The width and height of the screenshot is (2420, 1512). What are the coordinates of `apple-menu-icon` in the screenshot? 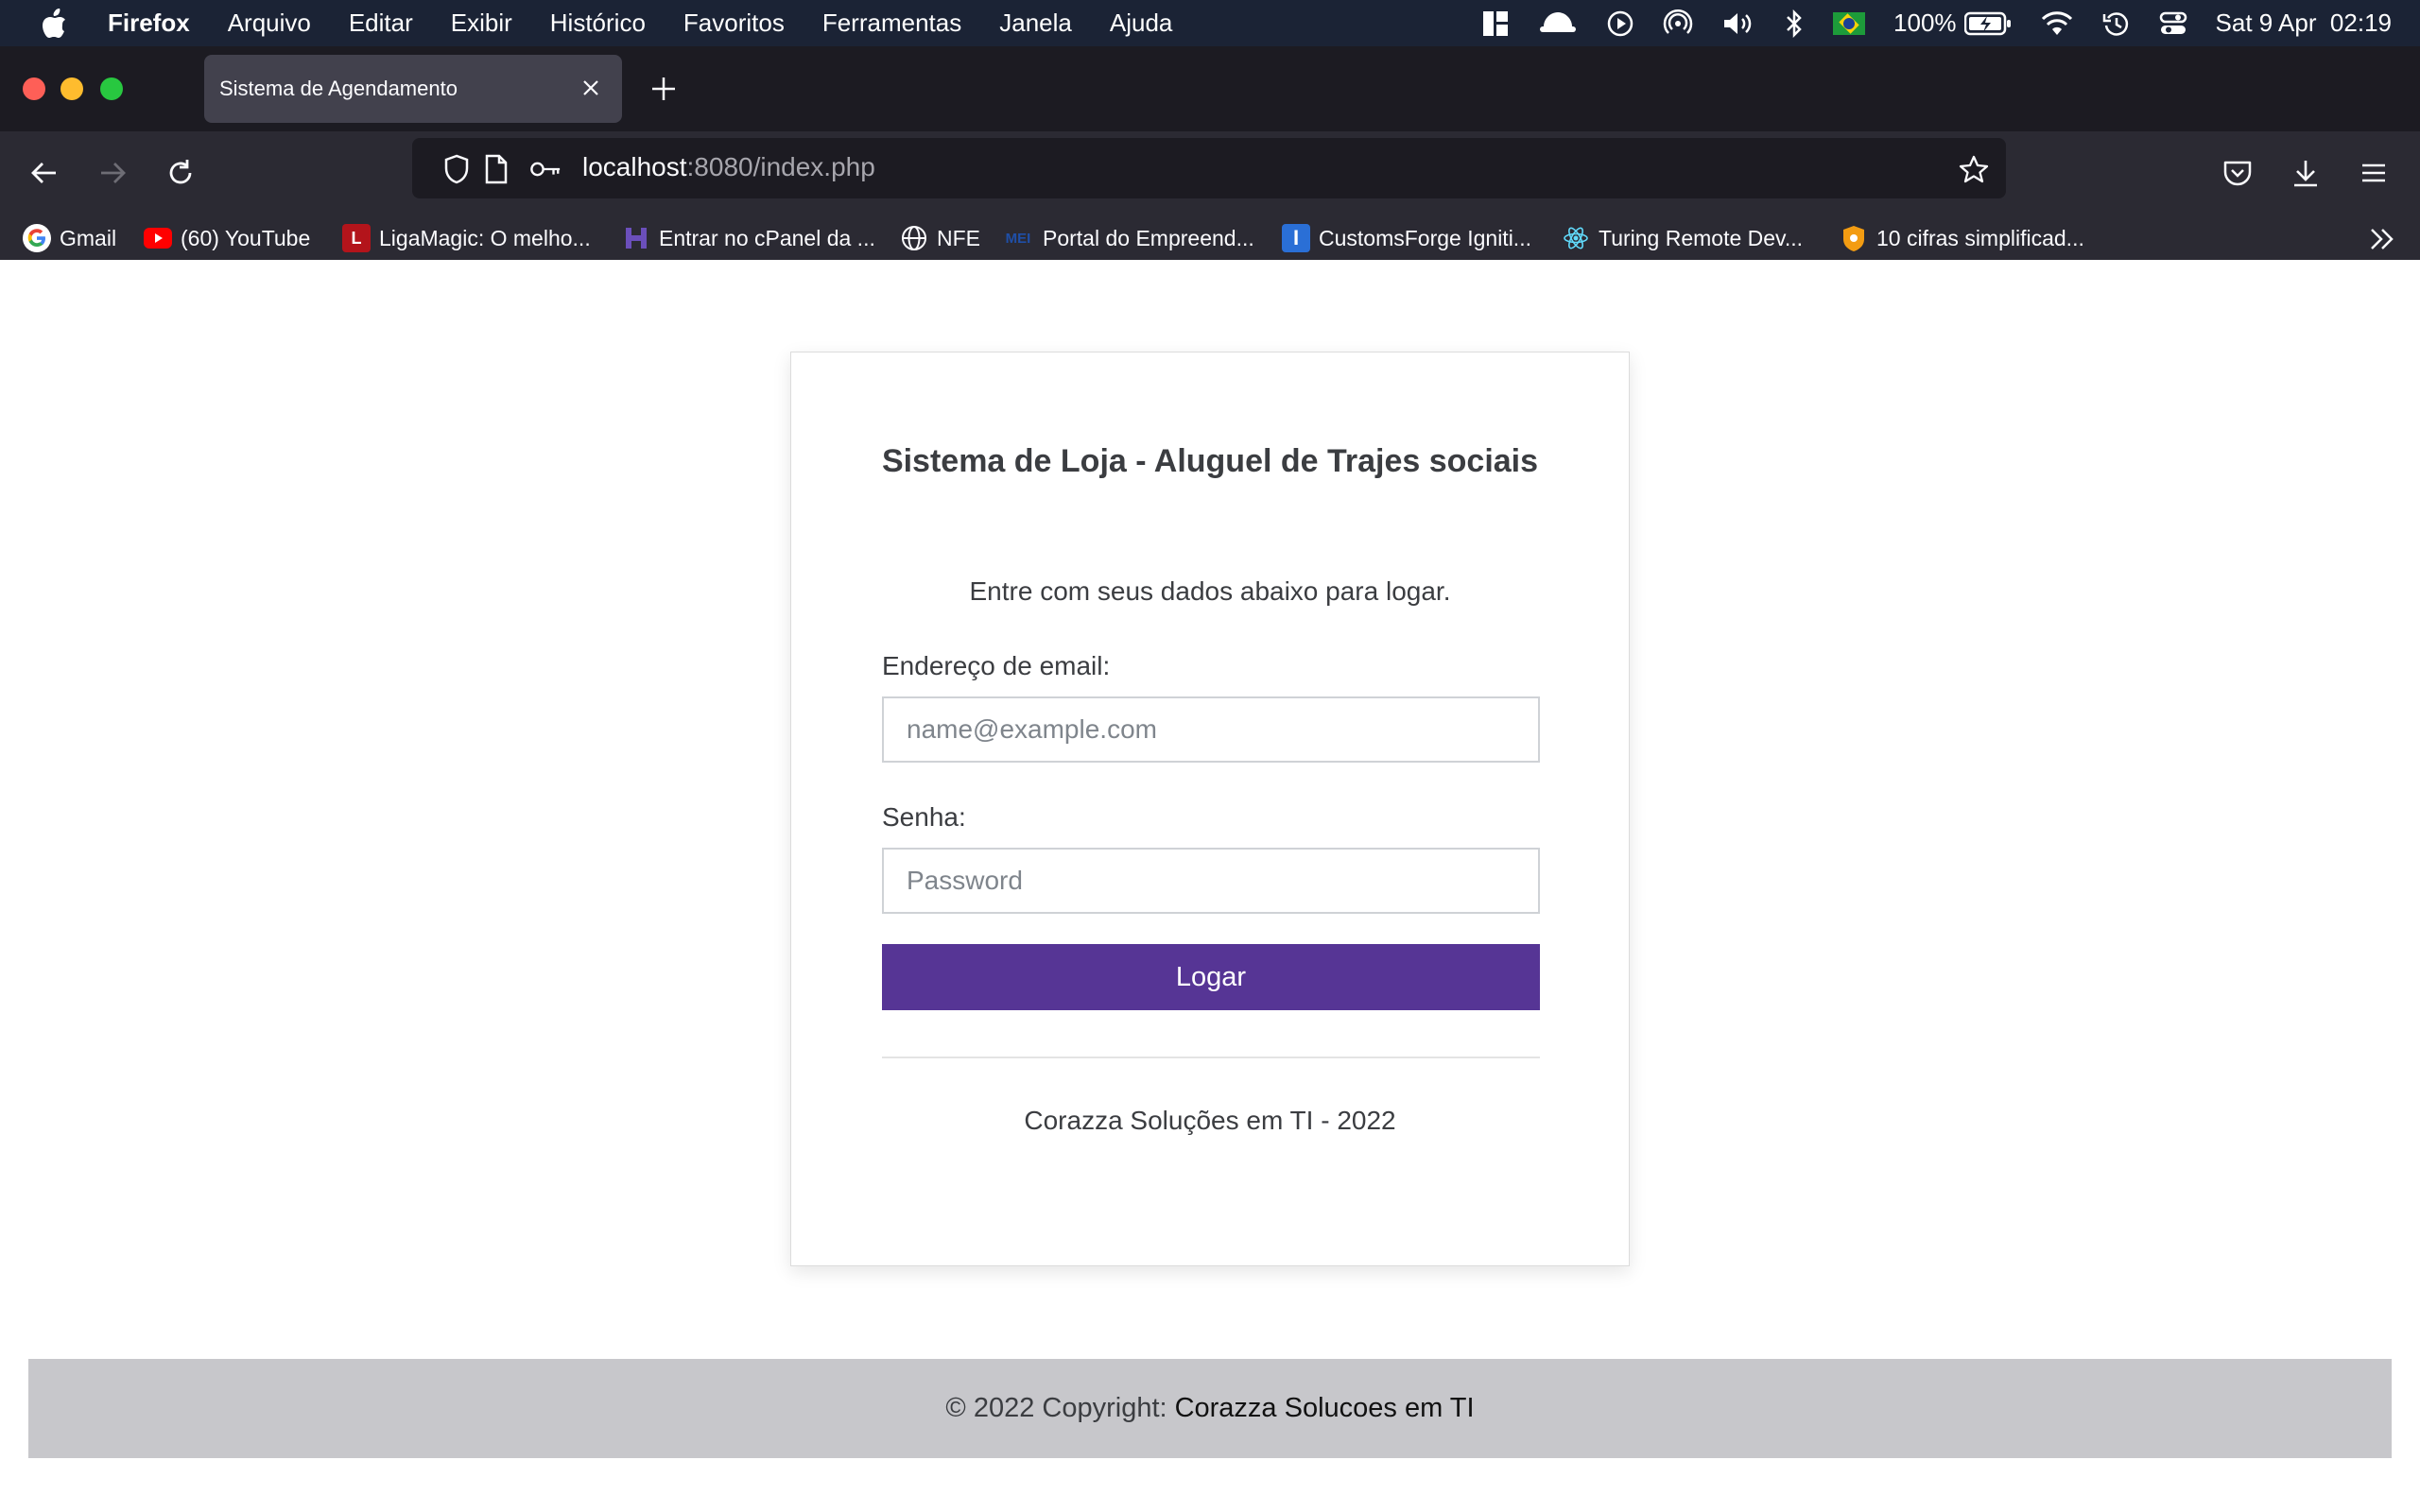 It's located at (54, 23).